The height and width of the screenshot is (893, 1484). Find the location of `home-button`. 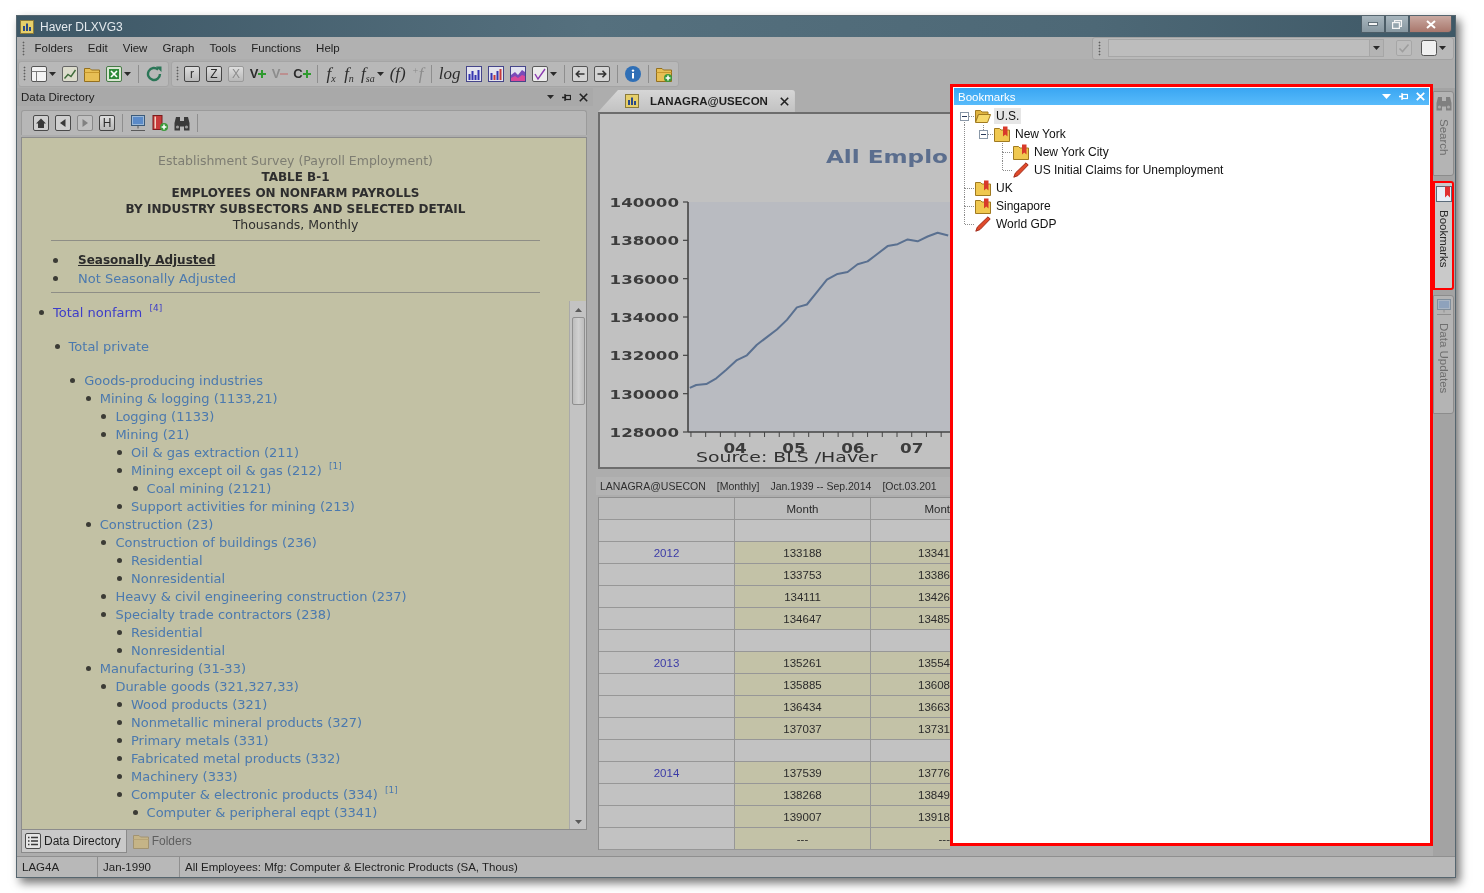

home-button is located at coordinates (41, 123).